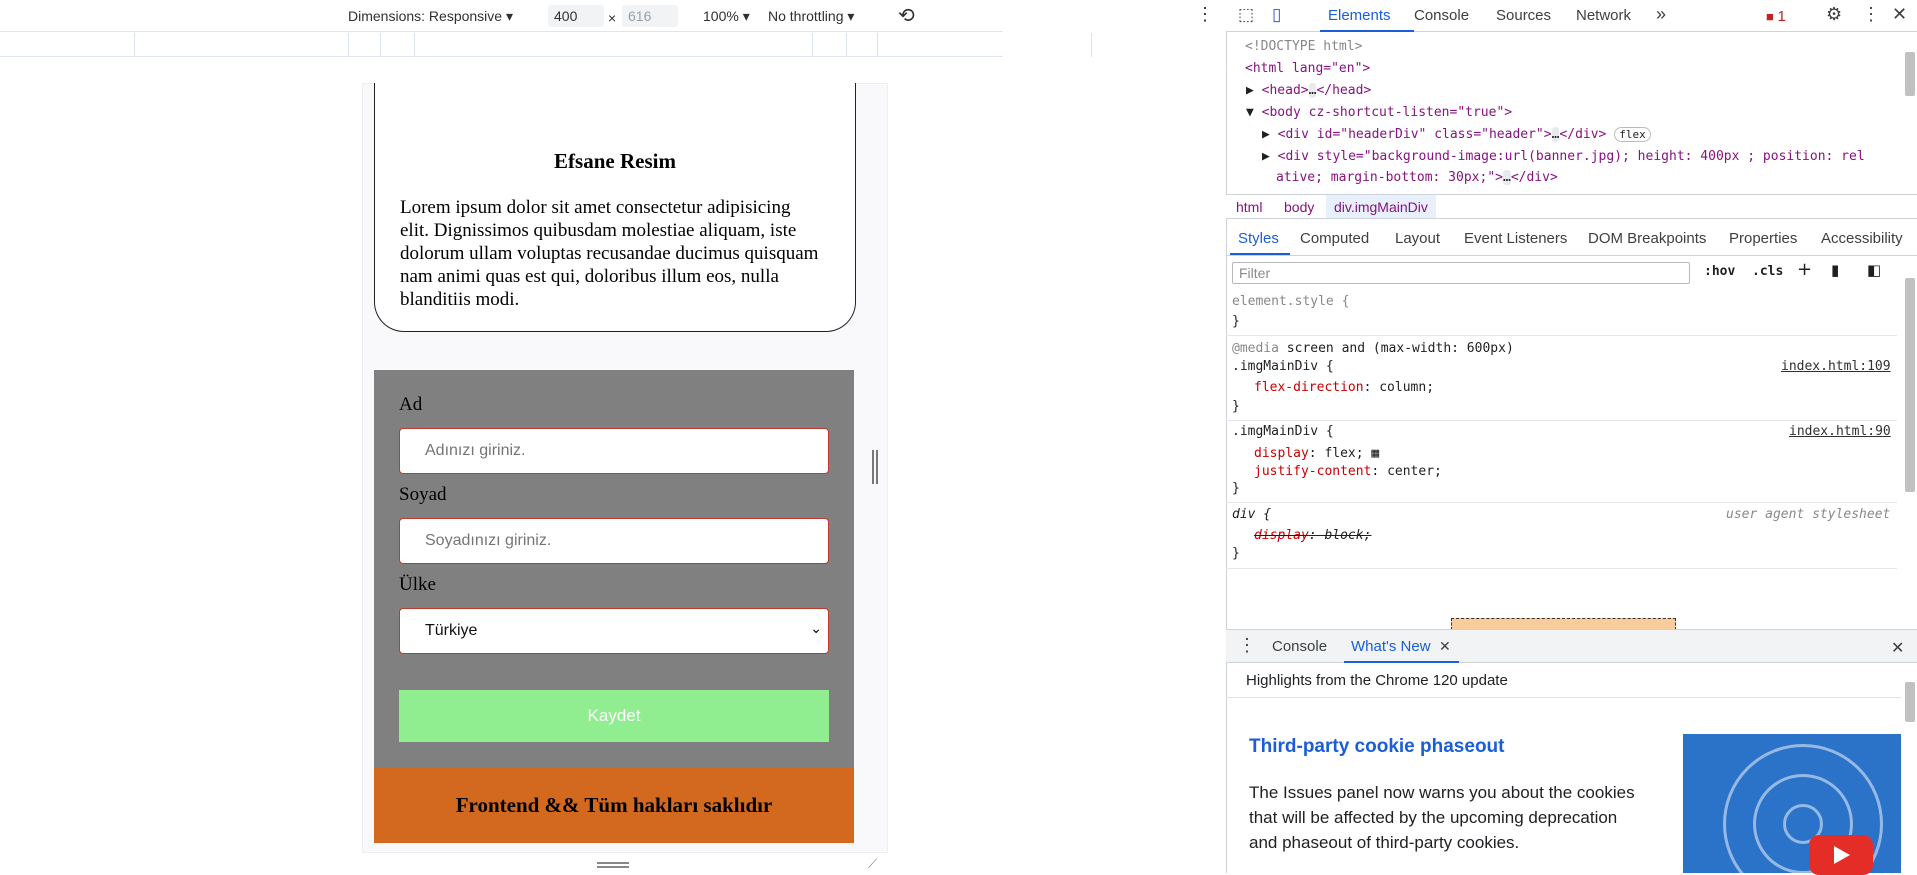  What do you see at coordinates (1299, 646) in the screenshot?
I see `drawer-tab-console: Console` at bounding box center [1299, 646].